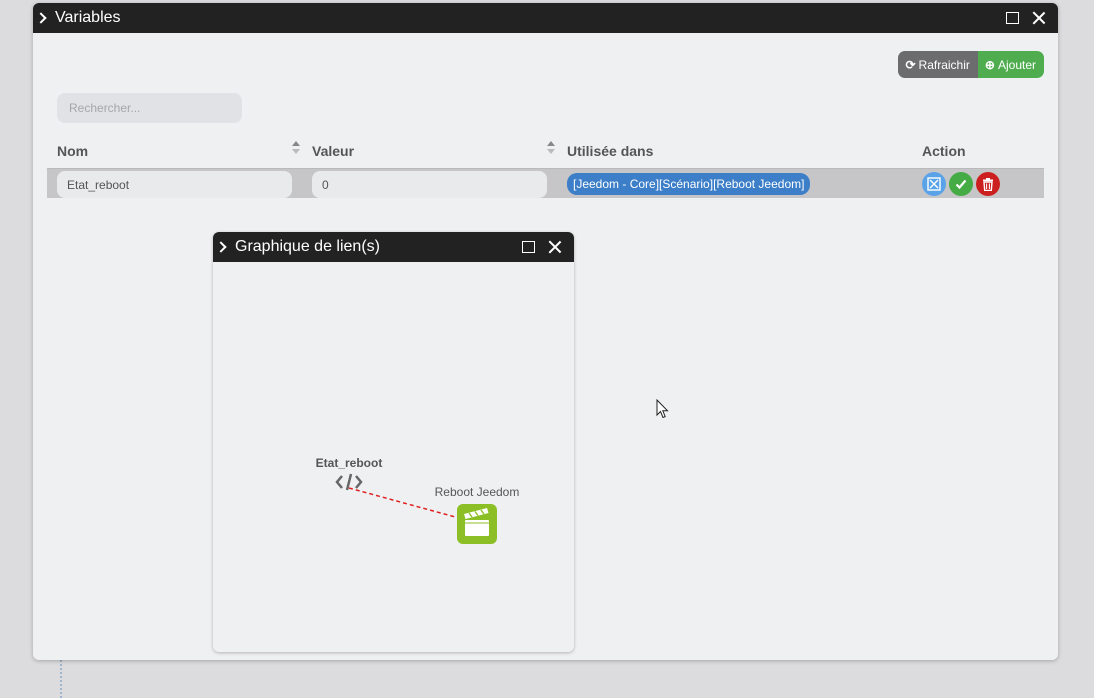 This screenshot has width=1094, height=698. Describe the element at coordinates (477, 492) in the screenshot. I see `graph-node-label: Reboot Jeedom` at that location.